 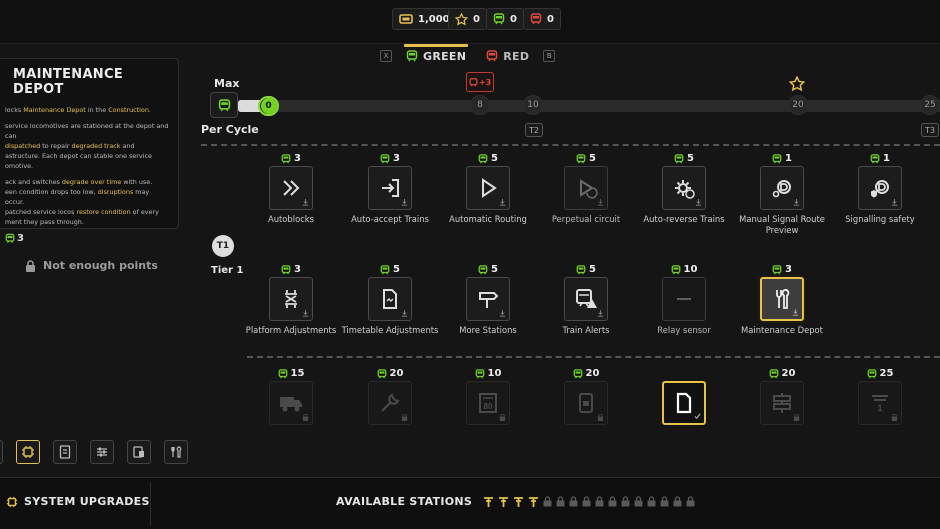 I want to click on category-button-sliders, so click(x=102, y=452).